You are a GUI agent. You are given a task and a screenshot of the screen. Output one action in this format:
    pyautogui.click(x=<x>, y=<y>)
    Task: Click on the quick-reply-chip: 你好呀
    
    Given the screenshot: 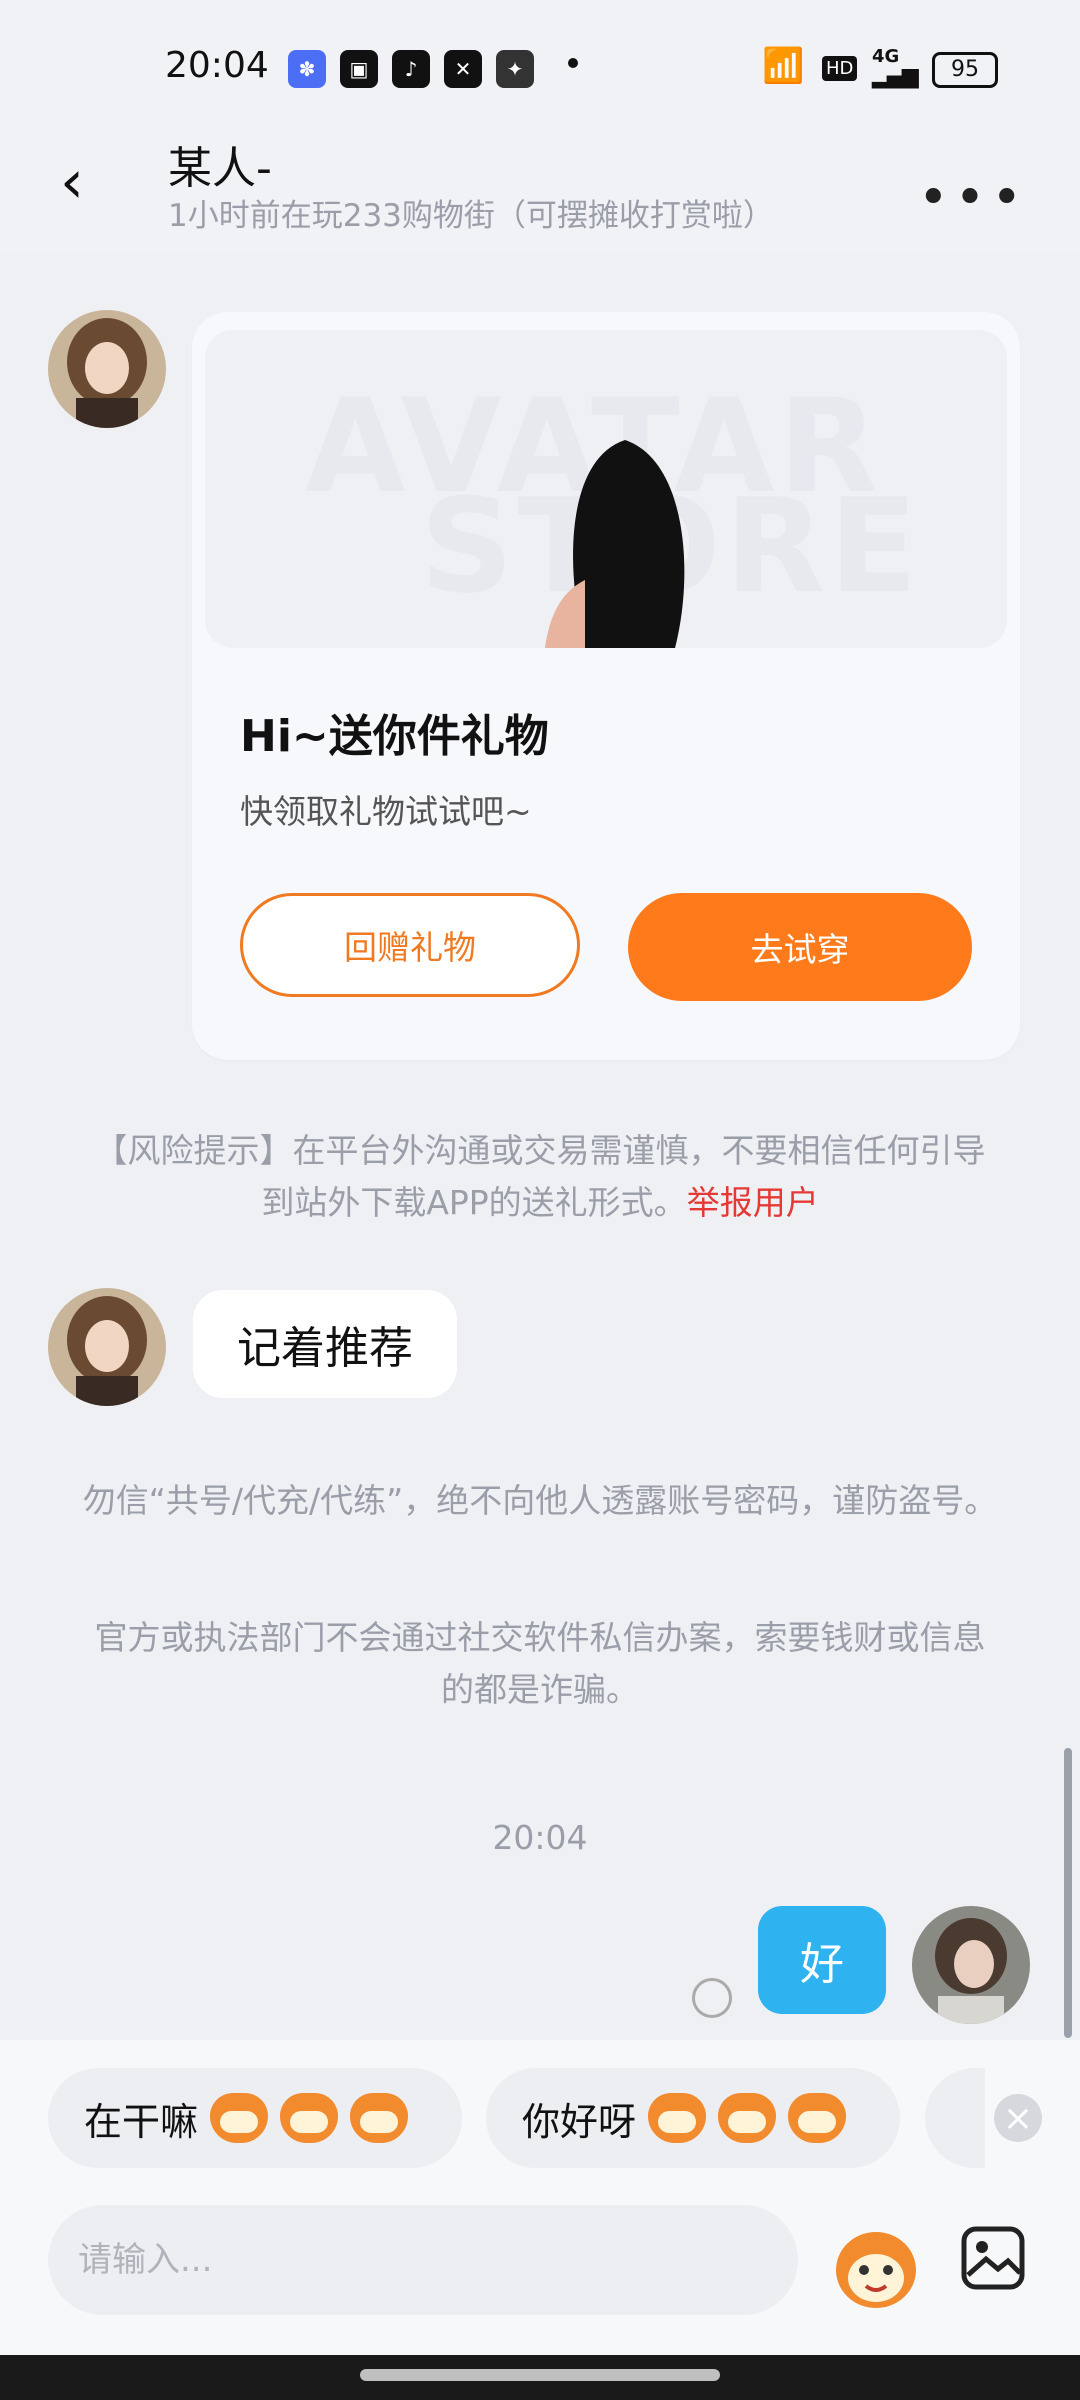 What is the action you would take?
    pyautogui.click(x=693, y=2118)
    